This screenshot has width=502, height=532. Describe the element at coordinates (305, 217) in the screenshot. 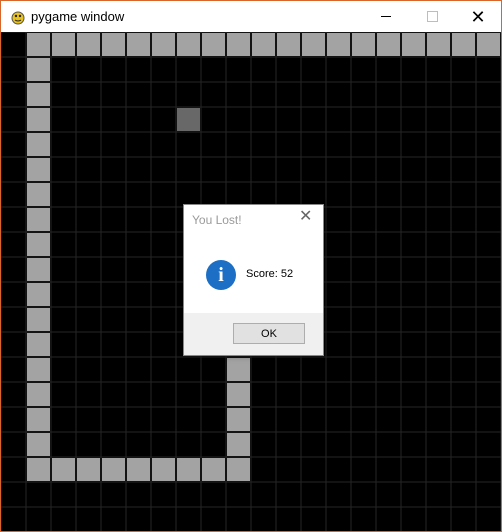

I see `dialog-close-icon: ✕` at that location.